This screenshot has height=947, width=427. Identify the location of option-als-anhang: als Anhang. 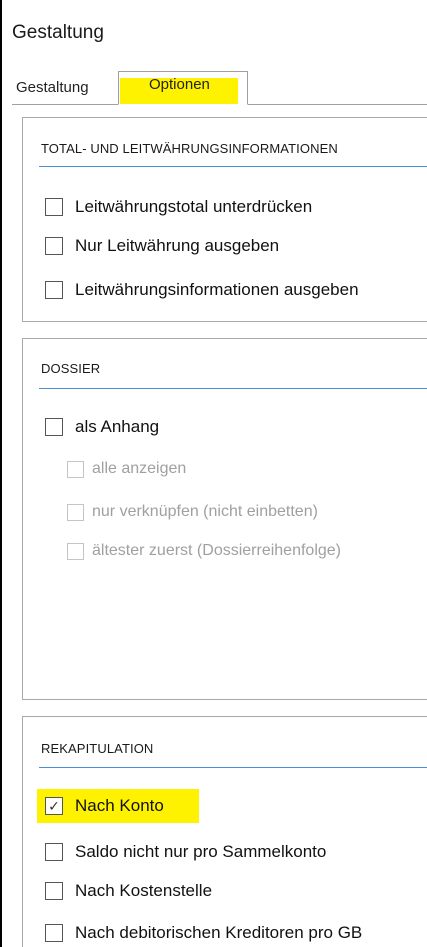
(102, 427).